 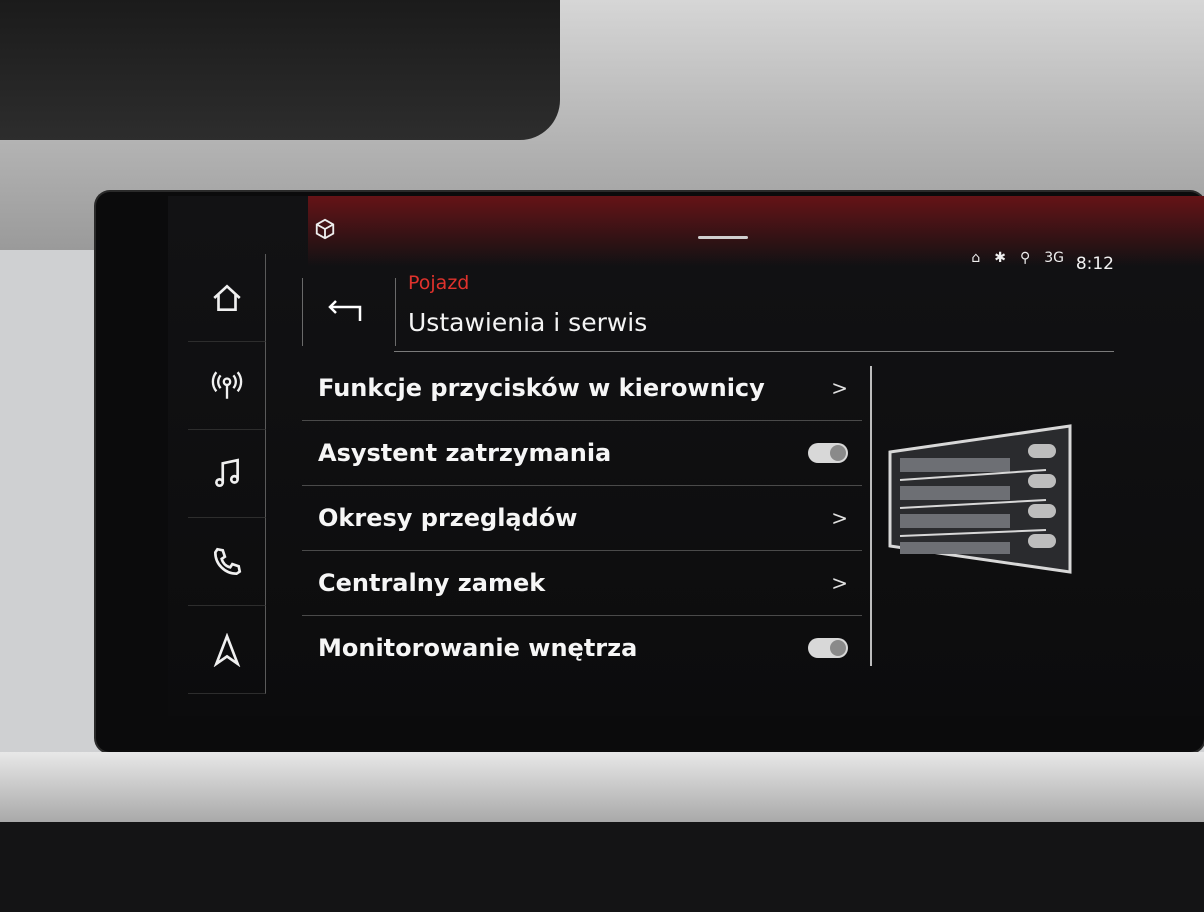 What do you see at coordinates (280, 70) in the screenshot?
I see `air-vent` at bounding box center [280, 70].